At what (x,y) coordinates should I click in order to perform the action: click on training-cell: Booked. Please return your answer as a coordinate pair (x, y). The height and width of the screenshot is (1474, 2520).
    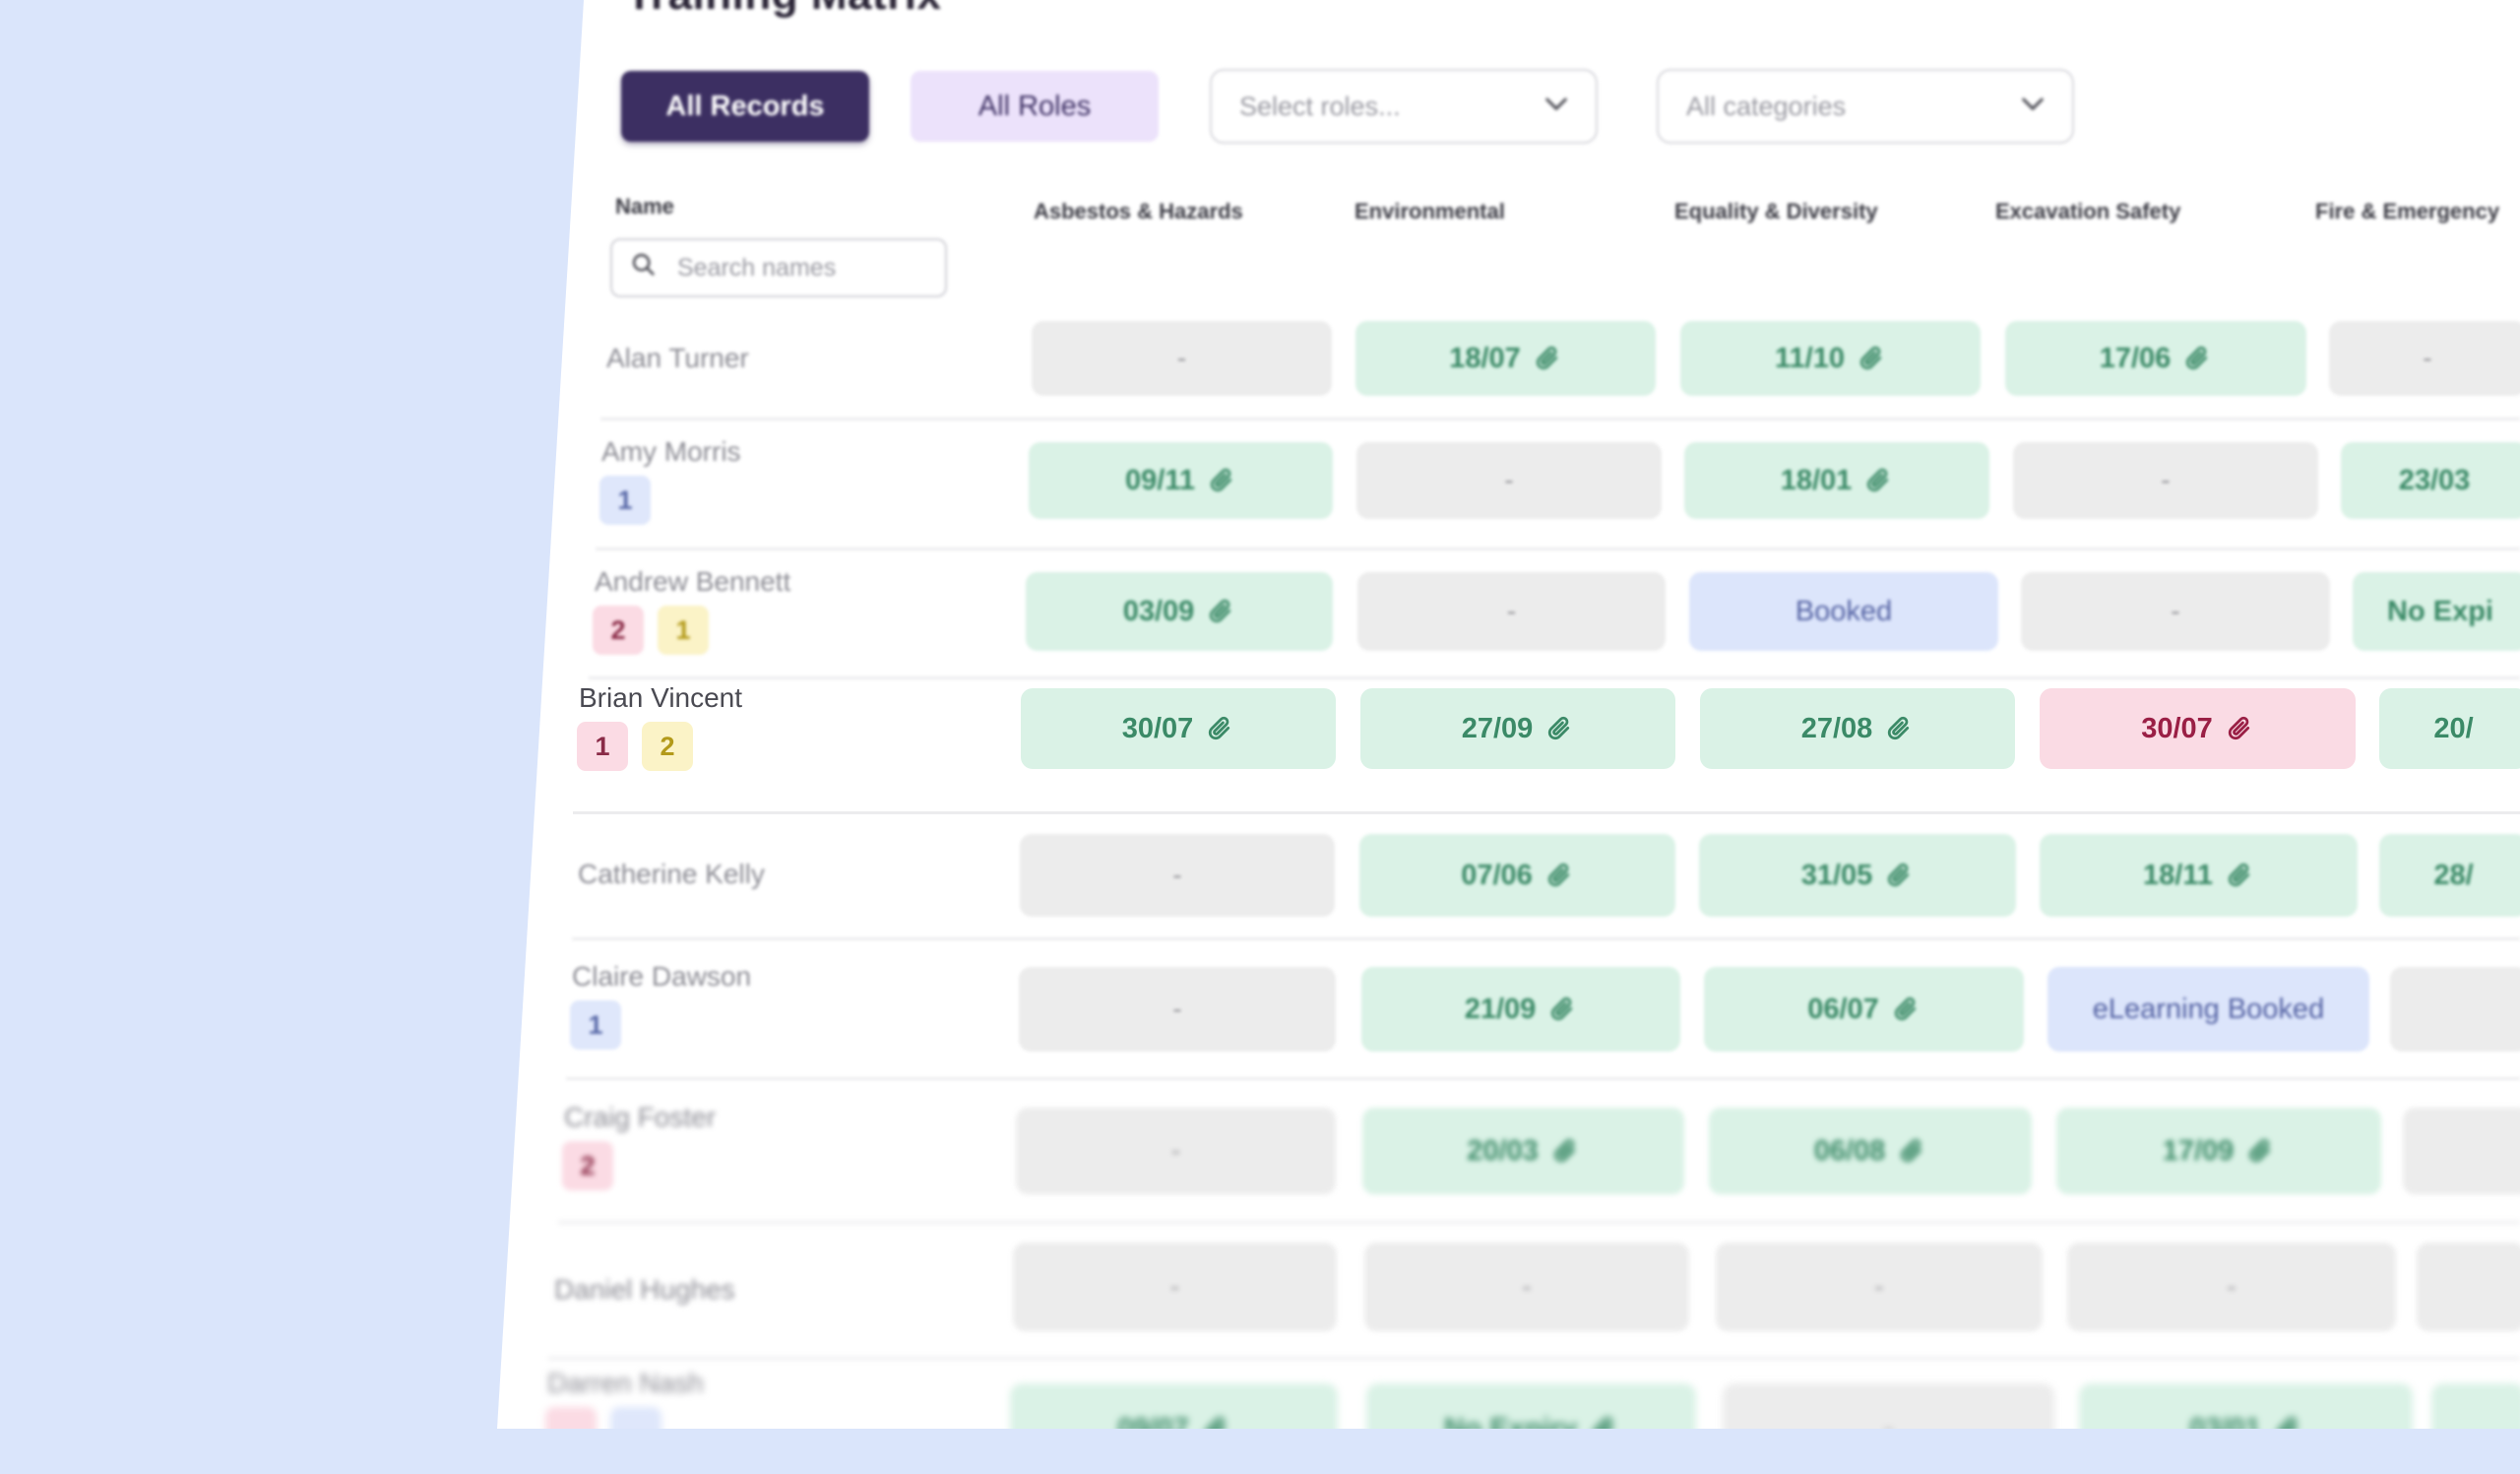
    Looking at the image, I should click on (1843, 612).